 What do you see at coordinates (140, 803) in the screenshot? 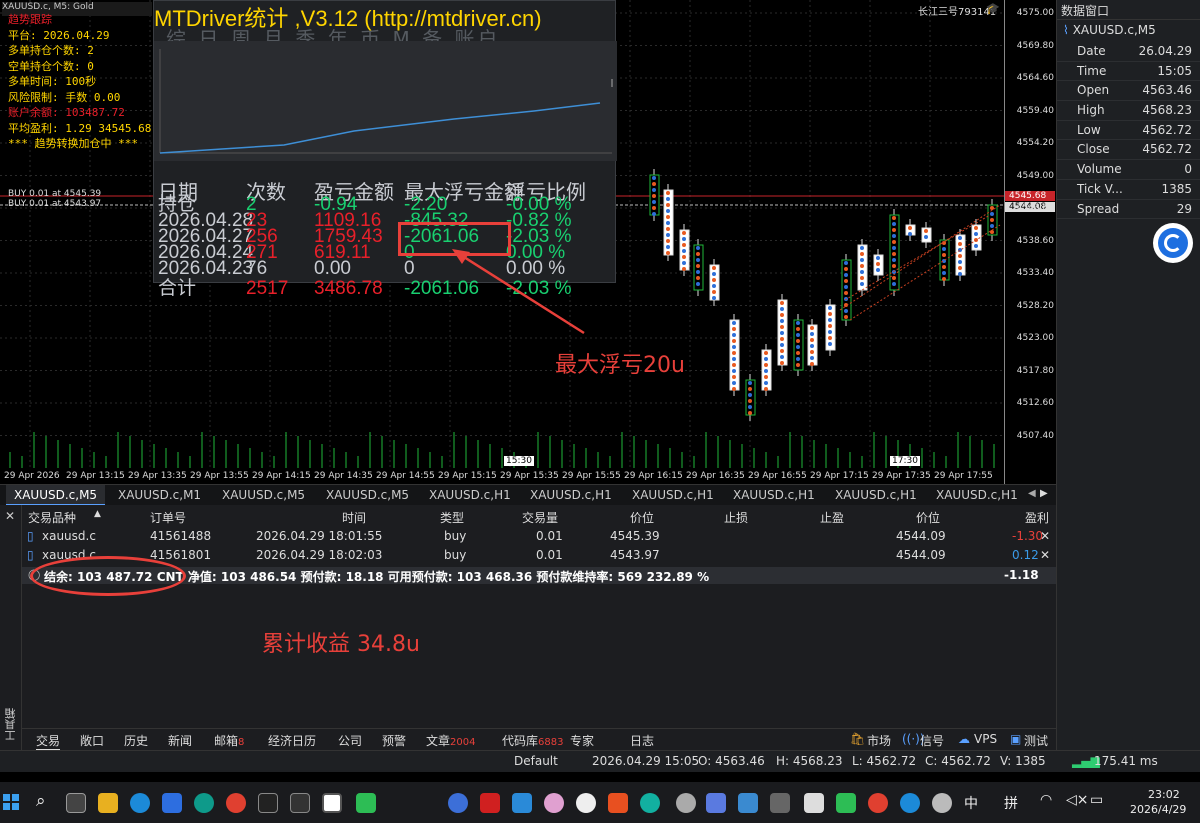
I see `edge-icon` at bounding box center [140, 803].